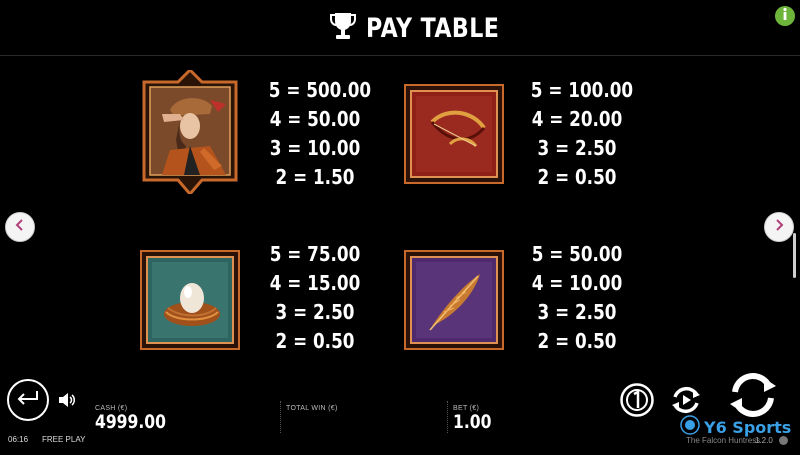 This screenshot has width=800, height=455. Describe the element at coordinates (454, 136) in the screenshot. I see `bow-symbol` at that location.